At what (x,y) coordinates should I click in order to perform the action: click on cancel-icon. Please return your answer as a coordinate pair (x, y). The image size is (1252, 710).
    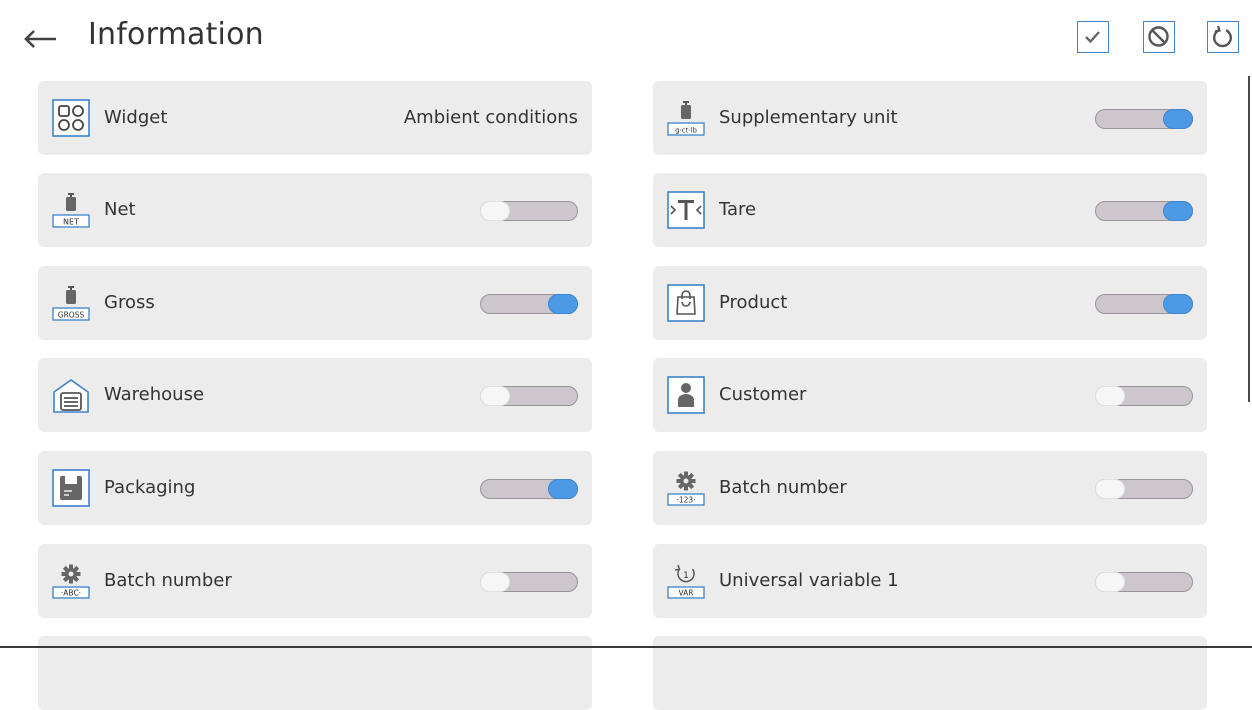
    Looking at the image, I should click on (1158, 36).